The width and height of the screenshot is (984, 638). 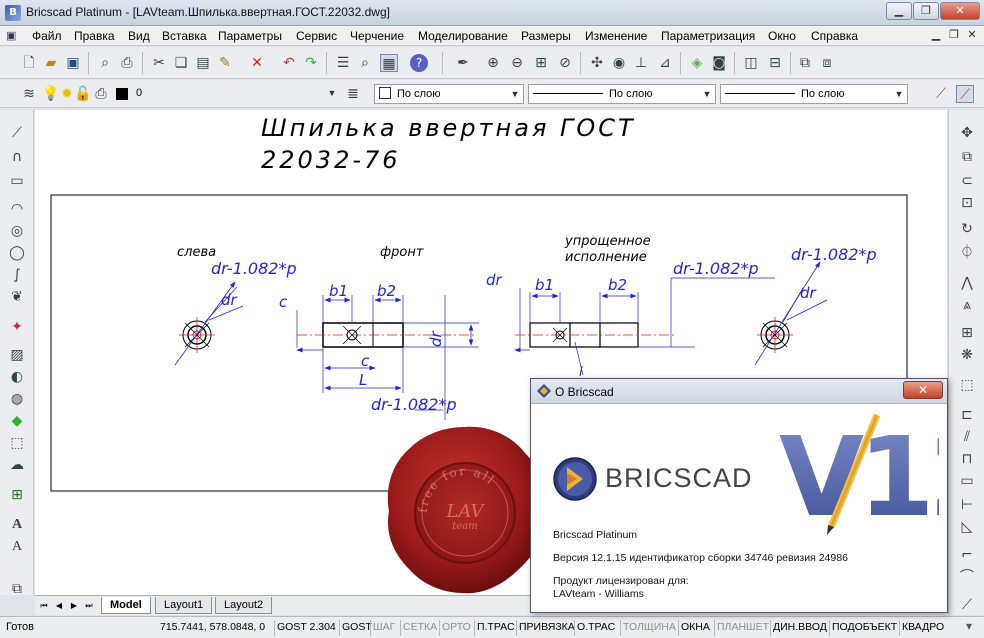 I want to click on orbit-icon: ✣, so click(x=597, y=63).